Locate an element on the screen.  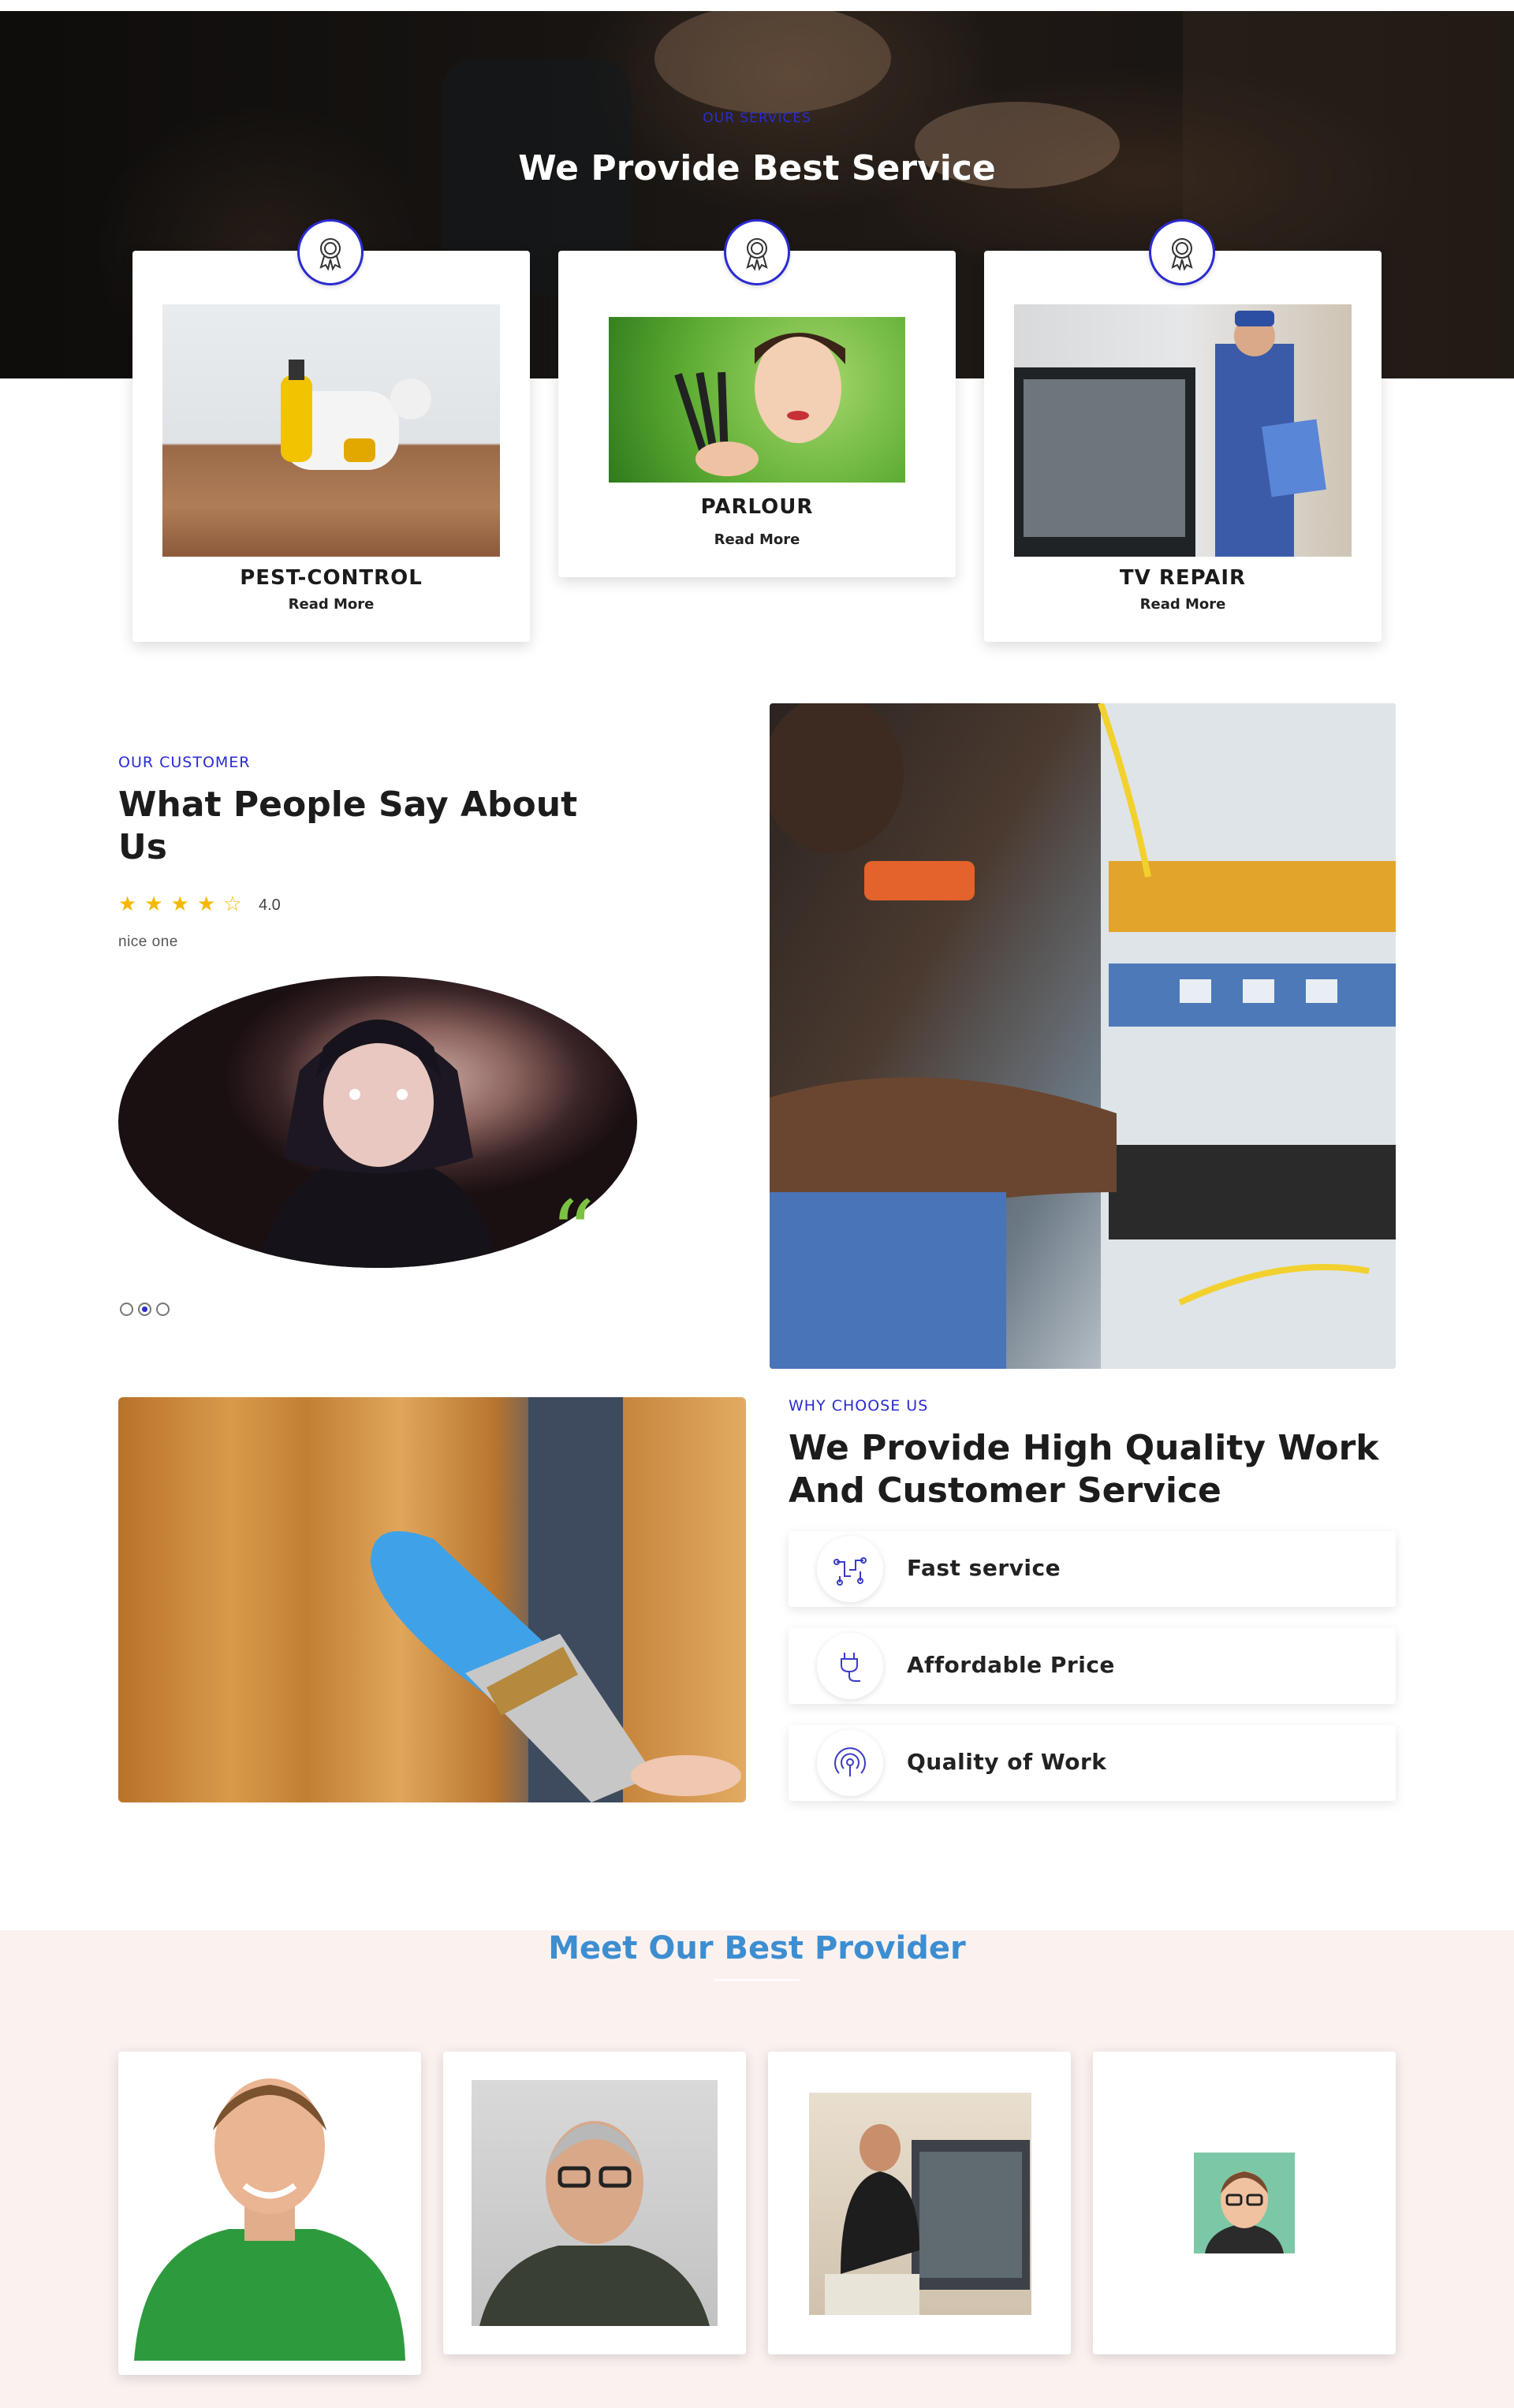
feature-label: Quality of Work is located at coordinates (1007, 1762).